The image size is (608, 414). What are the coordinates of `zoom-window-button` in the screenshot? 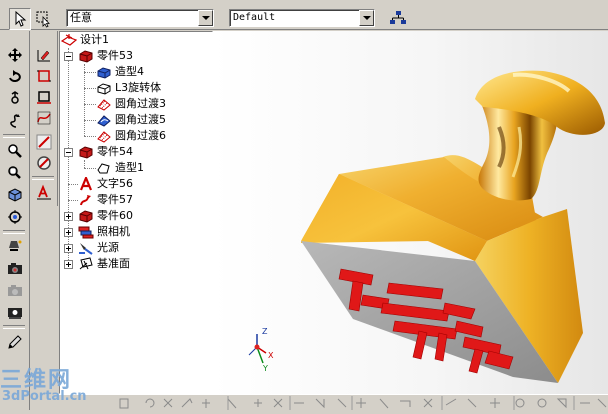 It's located at (15, 173).